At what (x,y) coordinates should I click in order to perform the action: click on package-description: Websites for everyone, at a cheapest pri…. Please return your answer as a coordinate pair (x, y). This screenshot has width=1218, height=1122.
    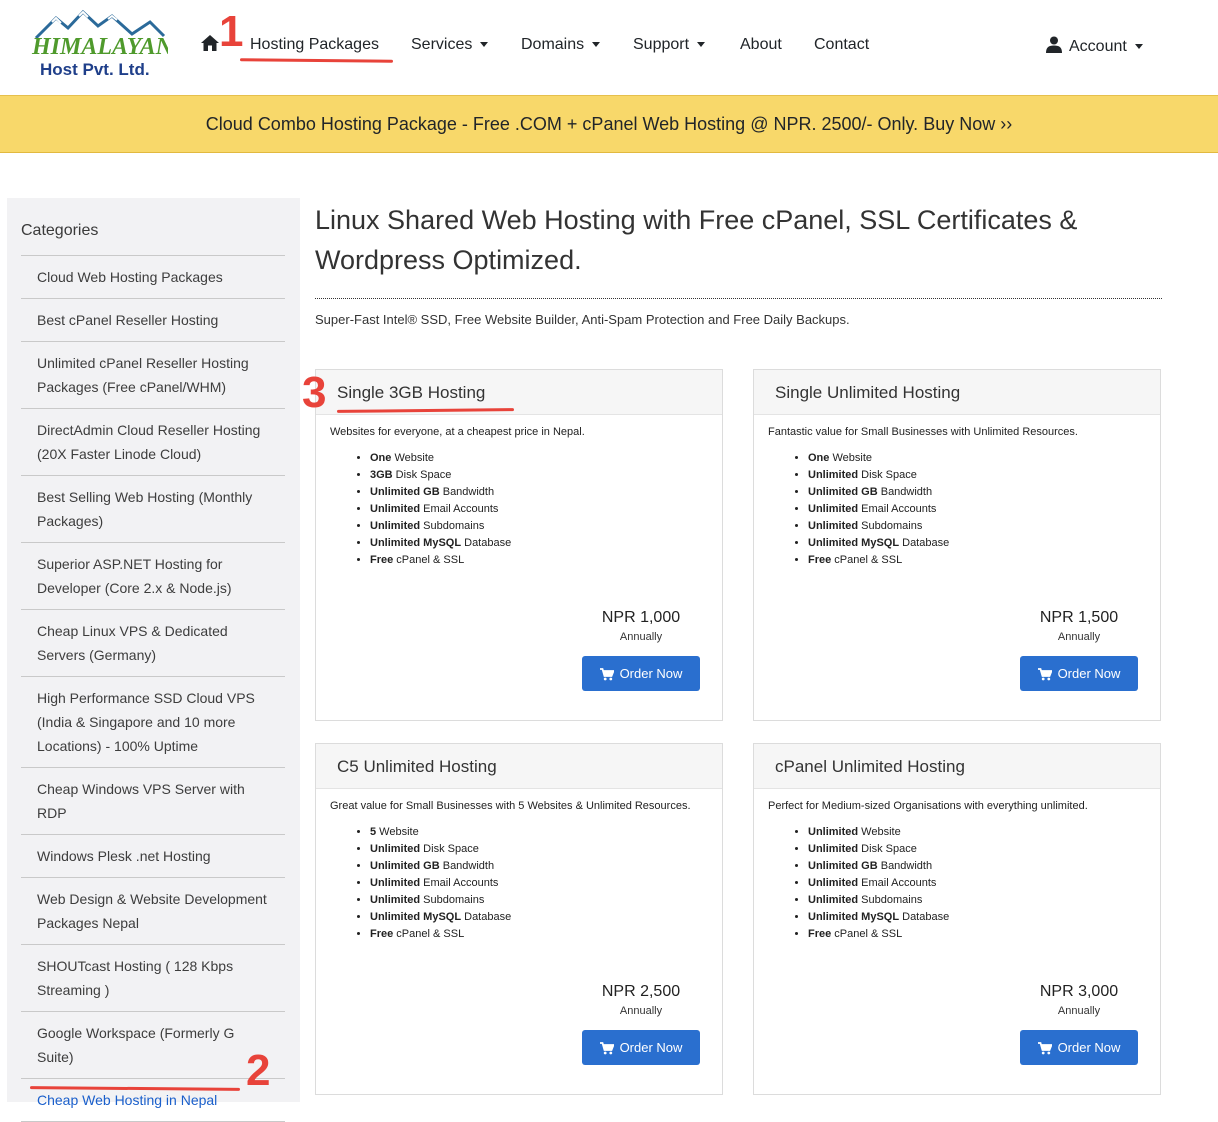
    Looking at the image, I should click on (457, 432).